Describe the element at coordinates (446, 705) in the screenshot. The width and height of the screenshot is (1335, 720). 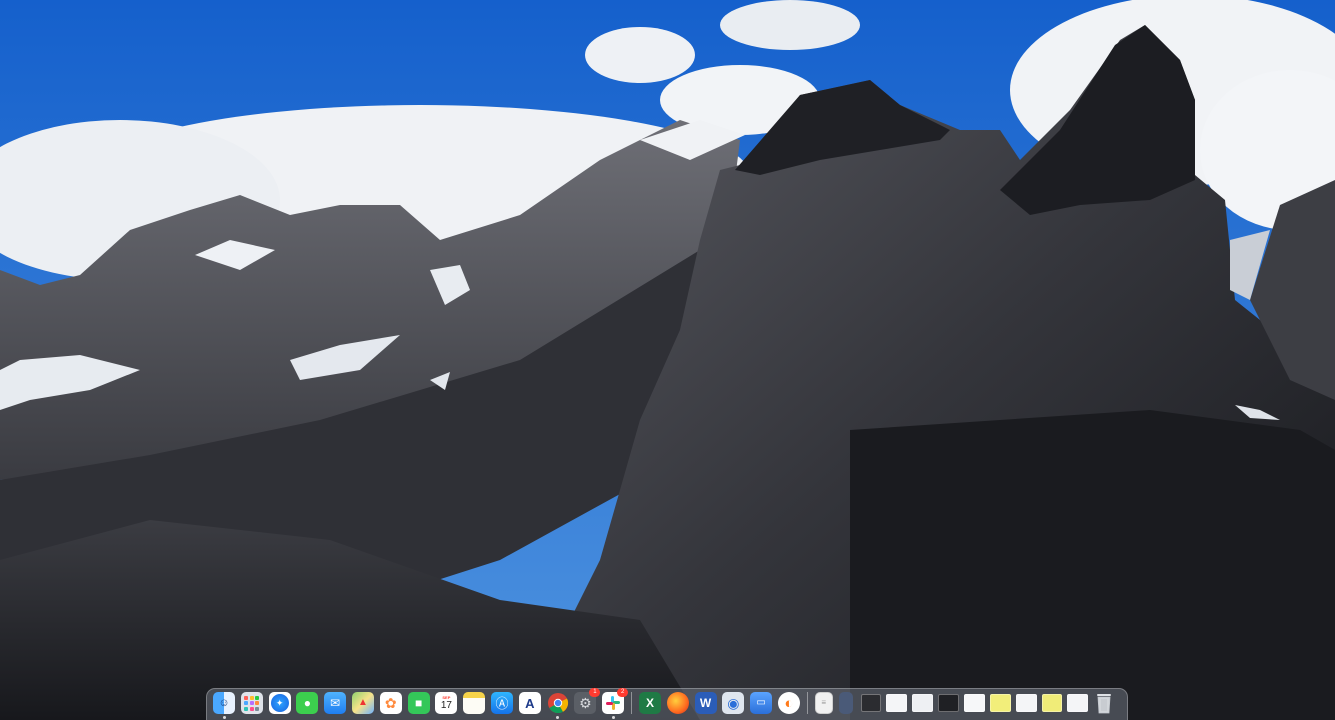
I see `calendar-day: 17` at that location.